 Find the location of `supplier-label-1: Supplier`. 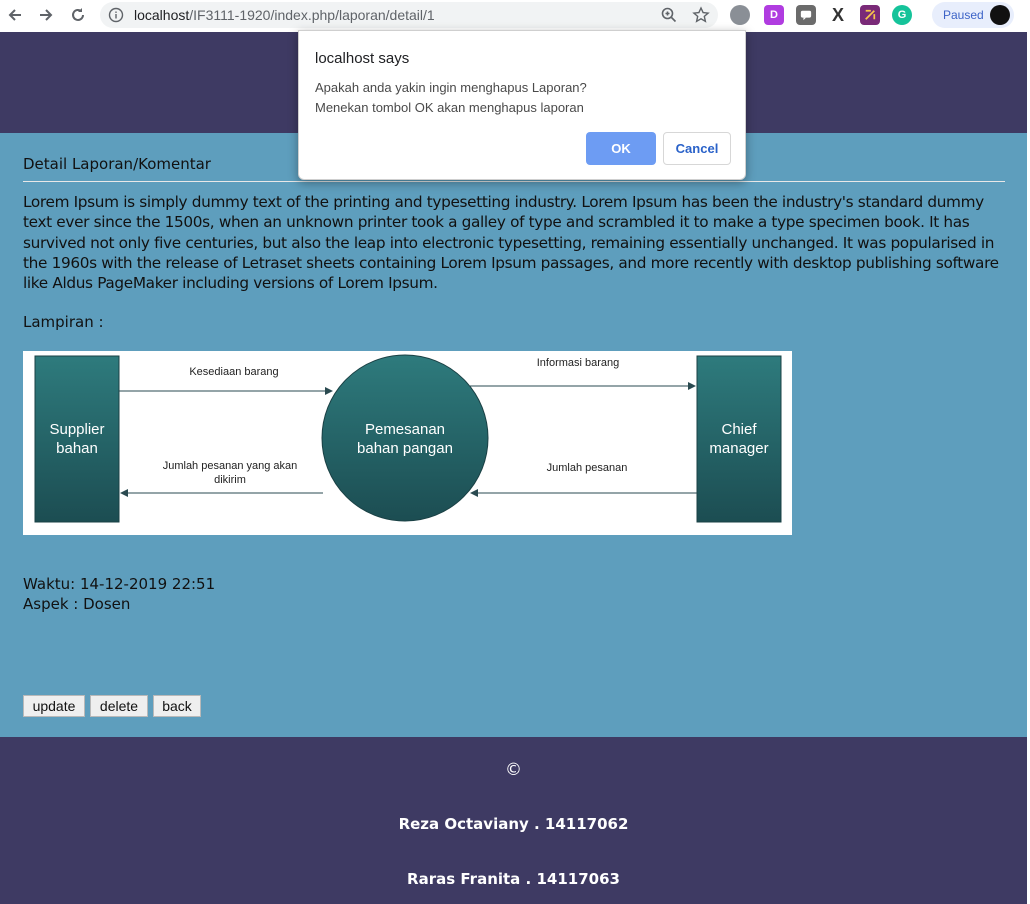

supplier-label-1: Supplier is located at coordinates (76, 429).